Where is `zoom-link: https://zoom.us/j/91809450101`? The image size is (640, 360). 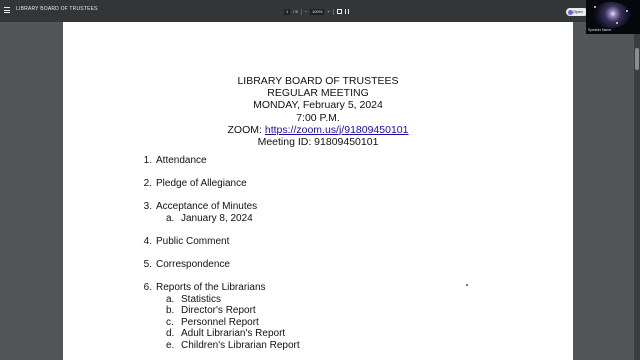 zoom-link: https://zoom.us/j/91809450101 is located at coordinates (337, 130).